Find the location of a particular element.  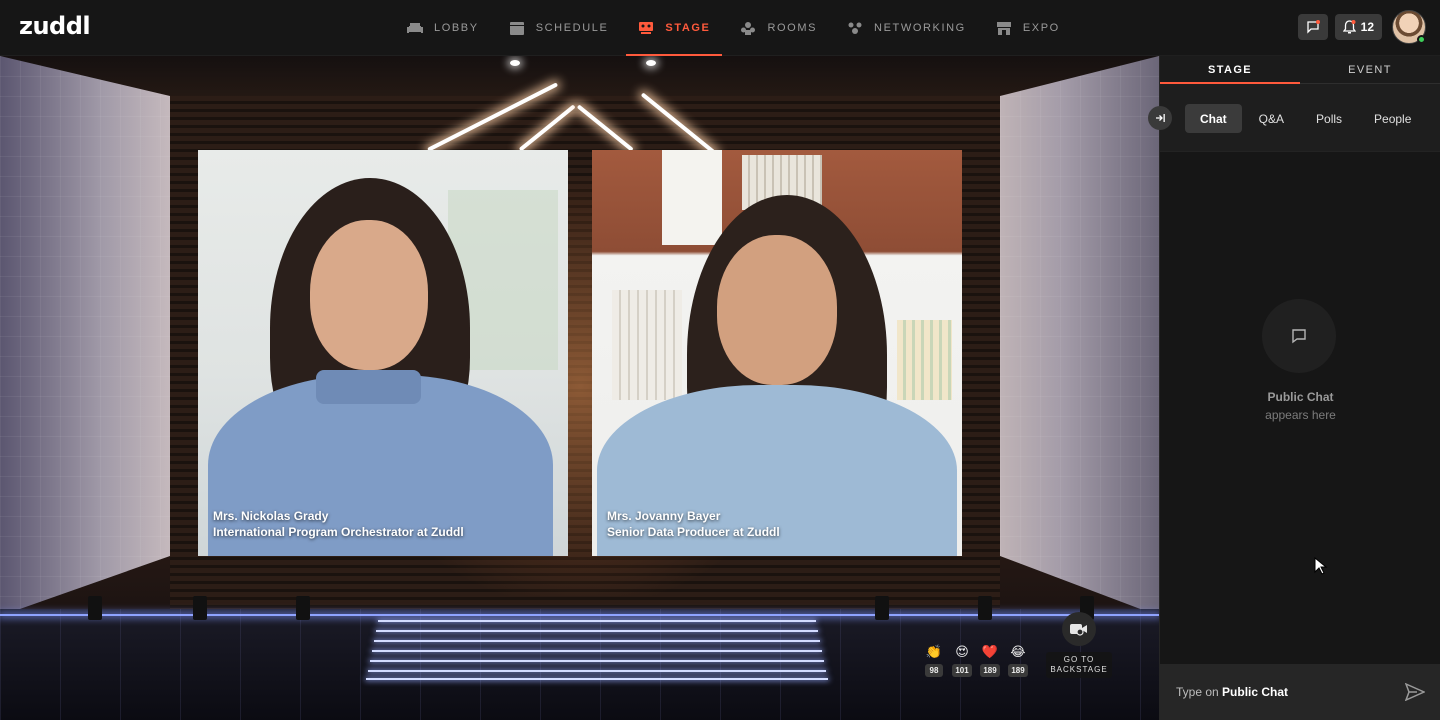

subtab-chat: Chat is located at coordinates (1213, 118).